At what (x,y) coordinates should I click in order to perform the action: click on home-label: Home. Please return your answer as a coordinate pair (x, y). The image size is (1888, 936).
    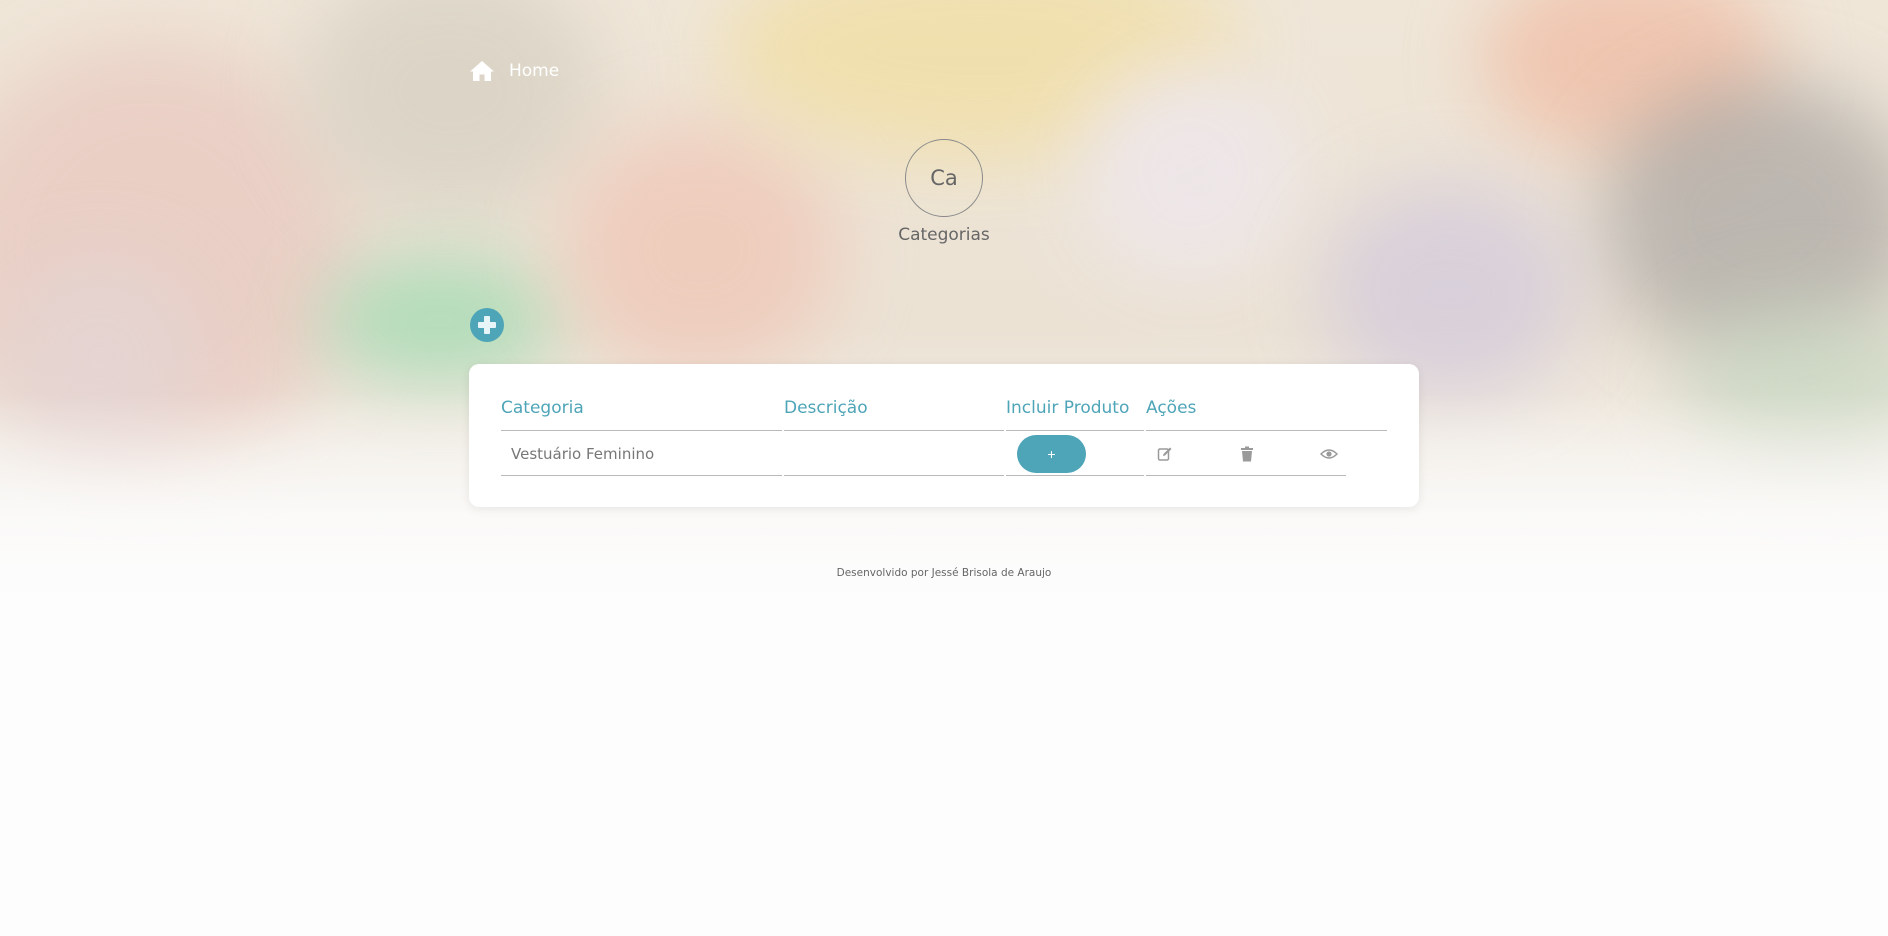
    Looking at the image, I should click on (534, 71).